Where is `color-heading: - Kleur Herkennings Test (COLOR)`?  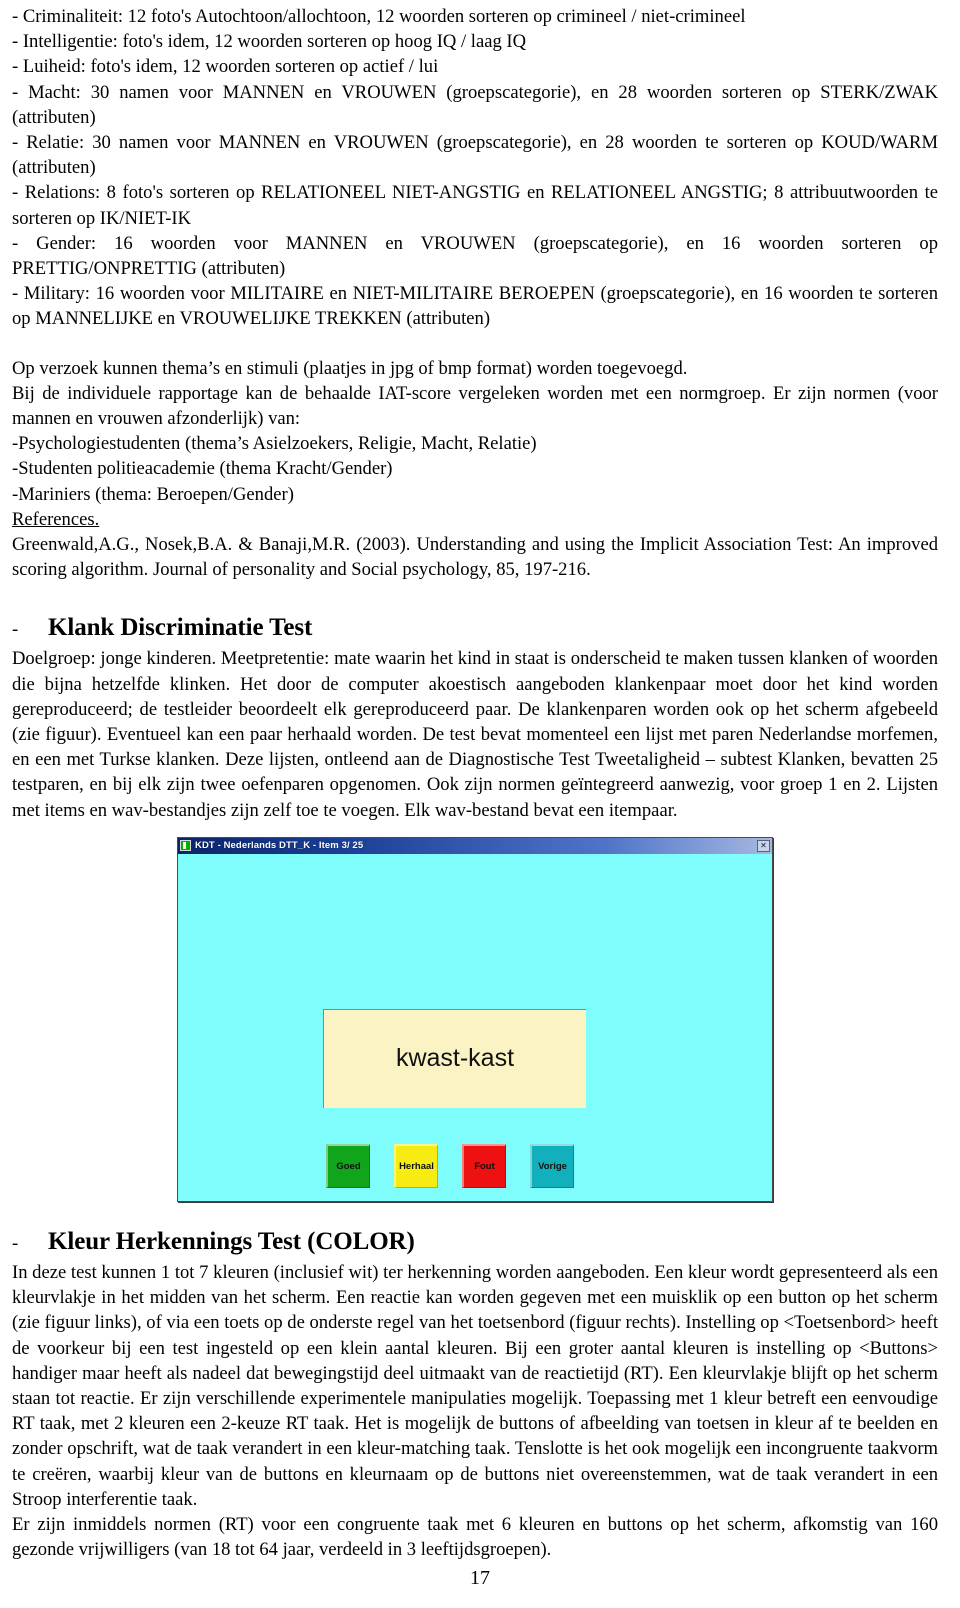
color-heading: - Kleur Herkennings Test (COLOR) is located at coordinates (475, 1243).